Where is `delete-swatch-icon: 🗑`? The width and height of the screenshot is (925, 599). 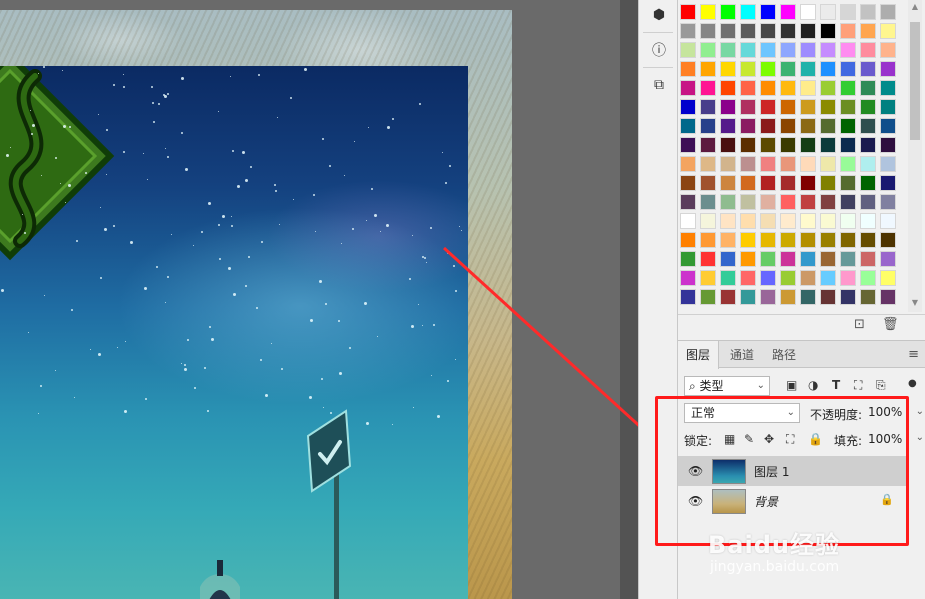
delete-swatch-icon: 🗑 is located at coordinates (890, 324).